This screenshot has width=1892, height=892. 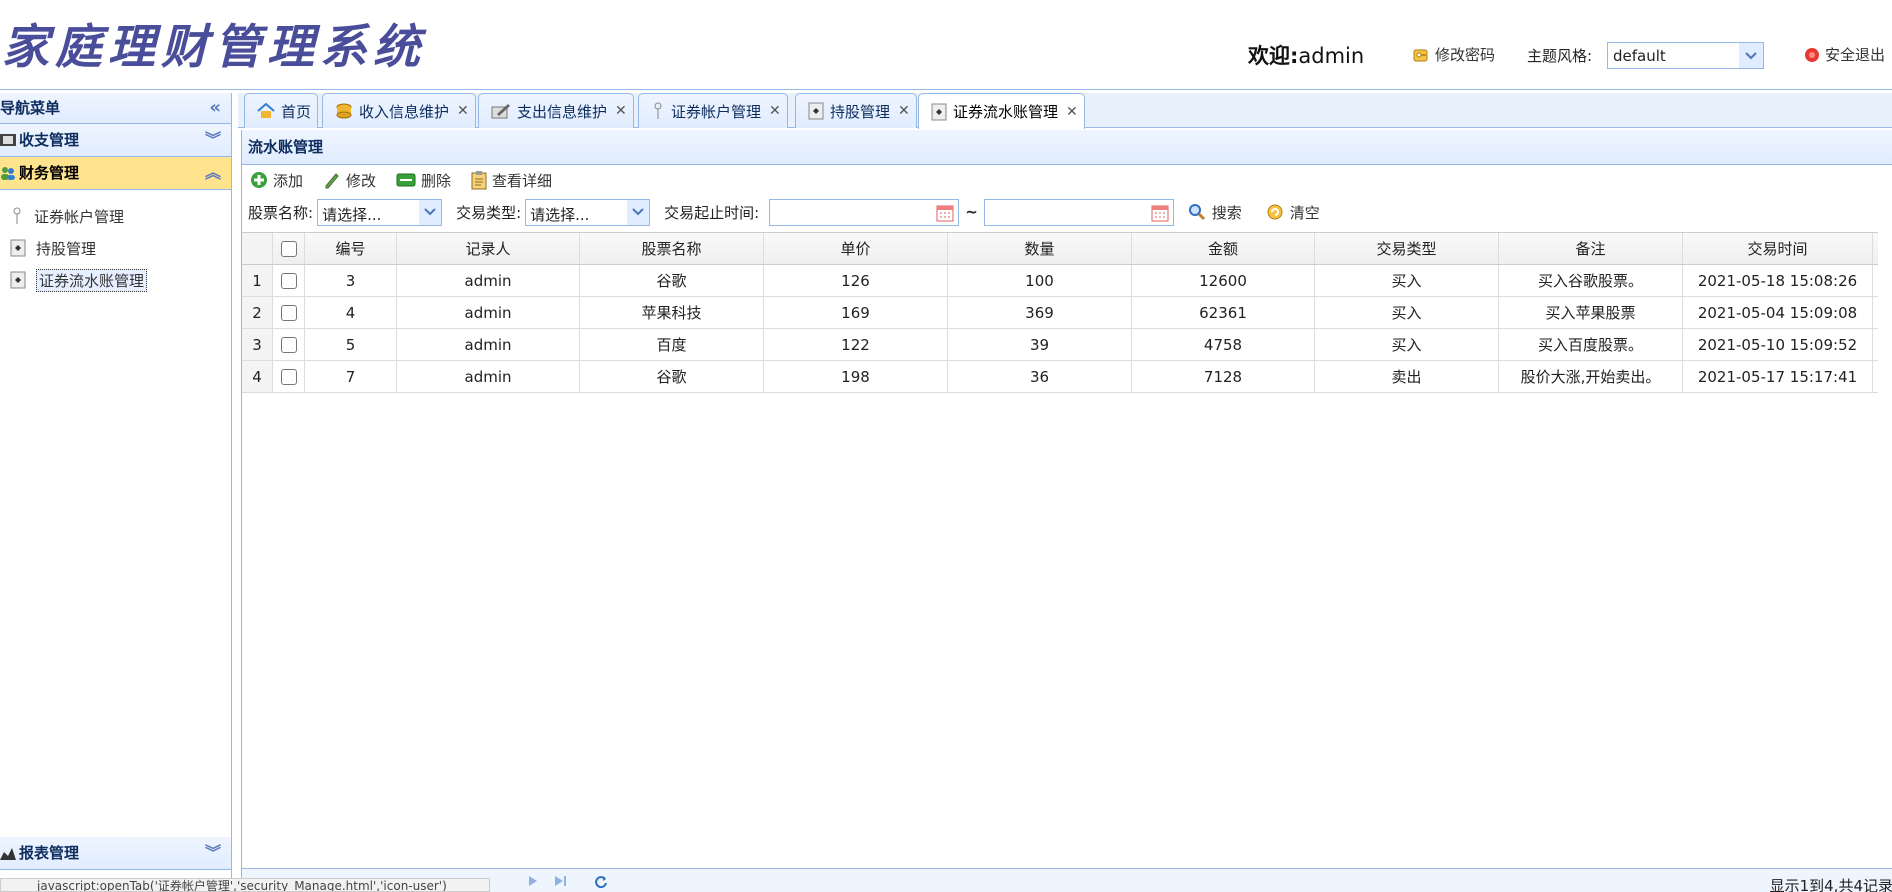 What do you see at coordinates (115, 520) in the screenshot?
I see `sidebar-group-body: 证券帐户管理 持股管理 证券流水账管理` at bounding box center [115, 520].